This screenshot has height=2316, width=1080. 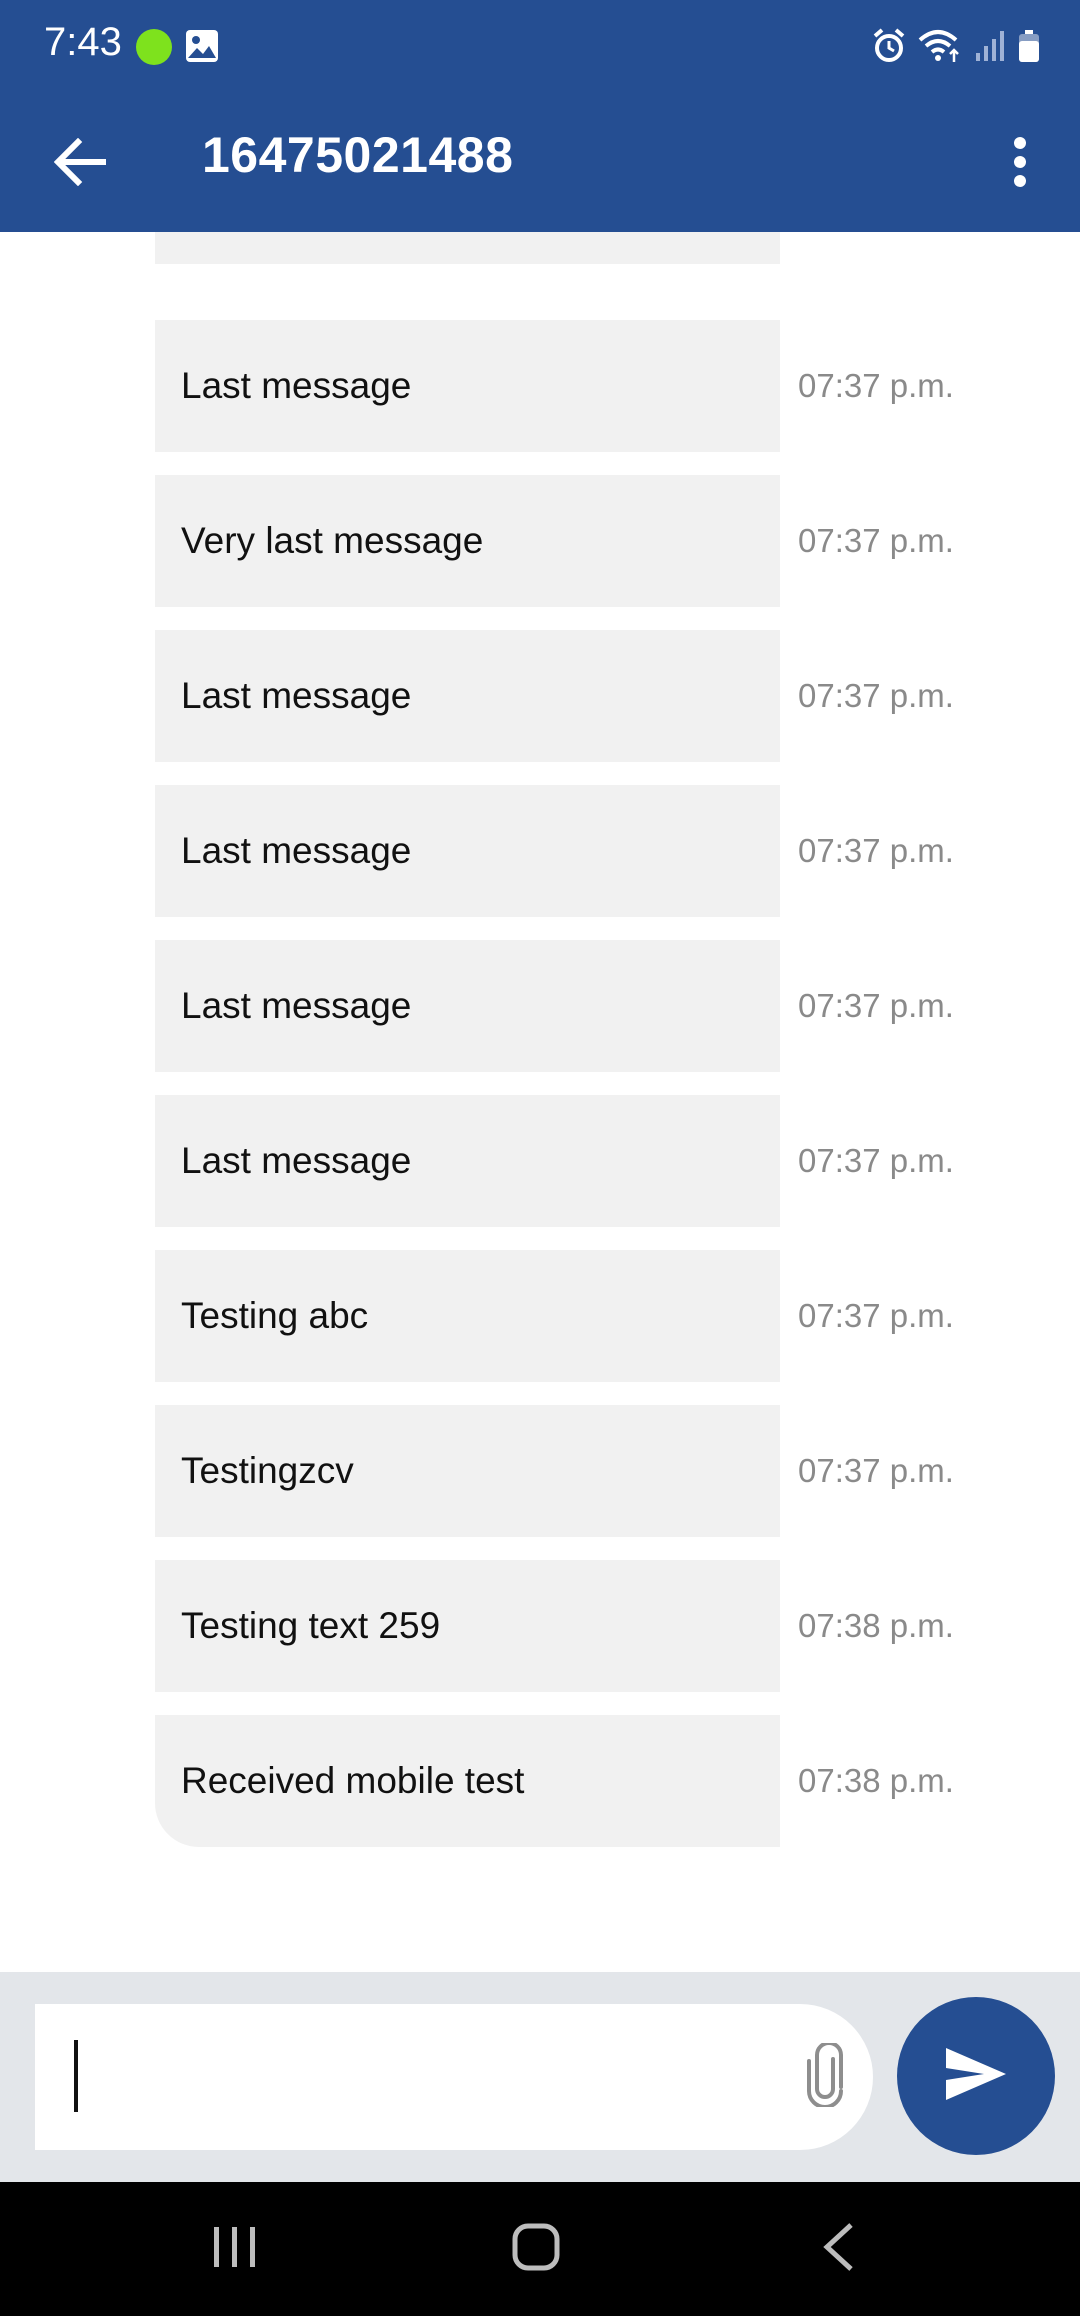 I want to click on status-icons, so click(x=956, y=48).